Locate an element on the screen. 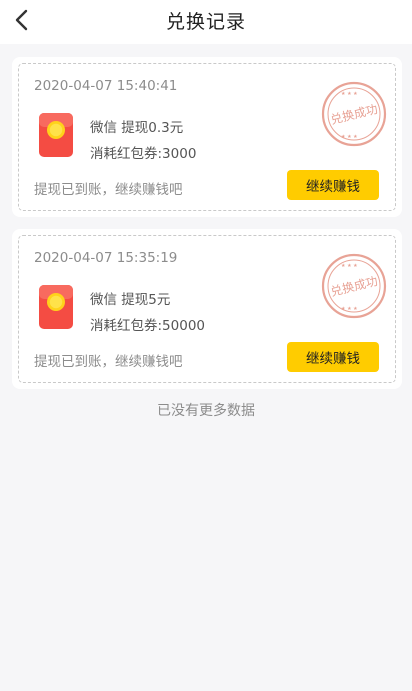 Image resolution: width=412 pixels, height=691 pixels. record-cost: 消耗红包券:50000 is located at coordinates (147, 326).